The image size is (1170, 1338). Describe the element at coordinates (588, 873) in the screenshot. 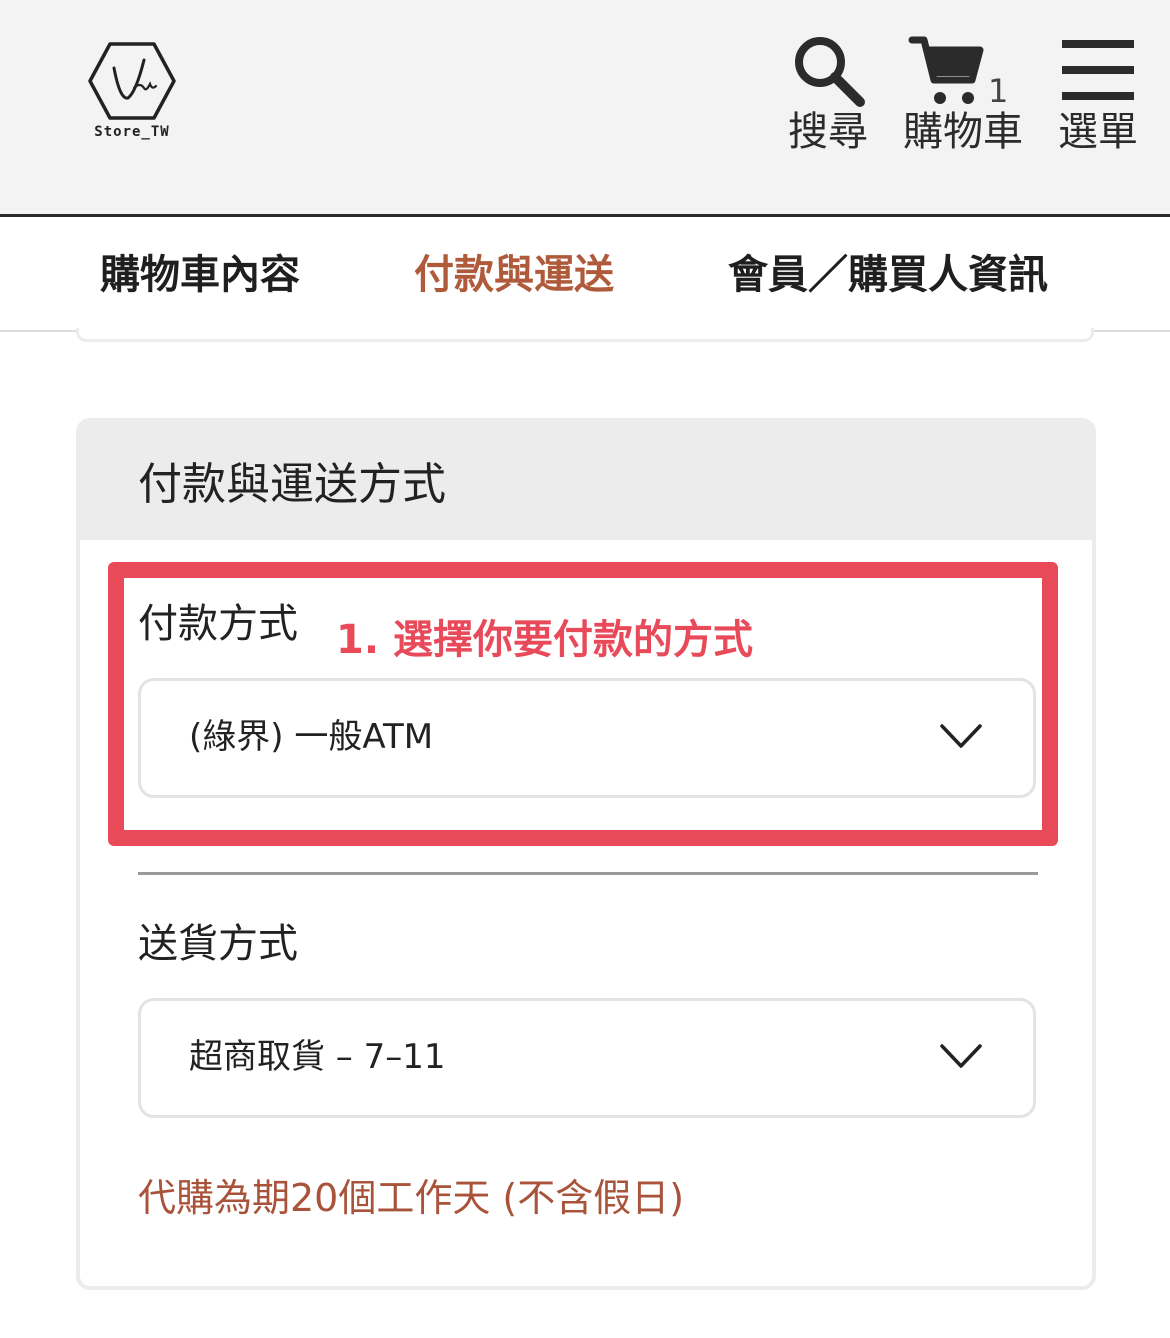

I see `section-divider` at that location.